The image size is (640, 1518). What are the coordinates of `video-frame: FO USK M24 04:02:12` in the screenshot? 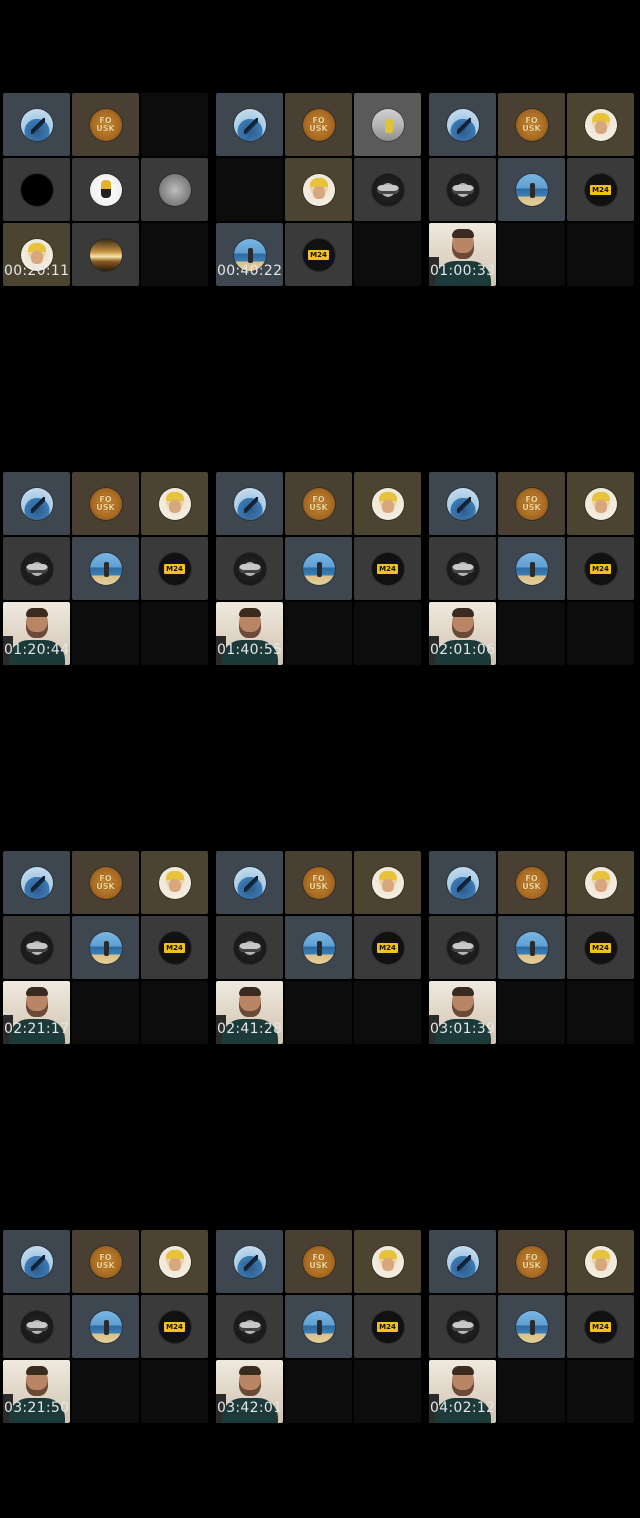 It's located at (532, 1326).